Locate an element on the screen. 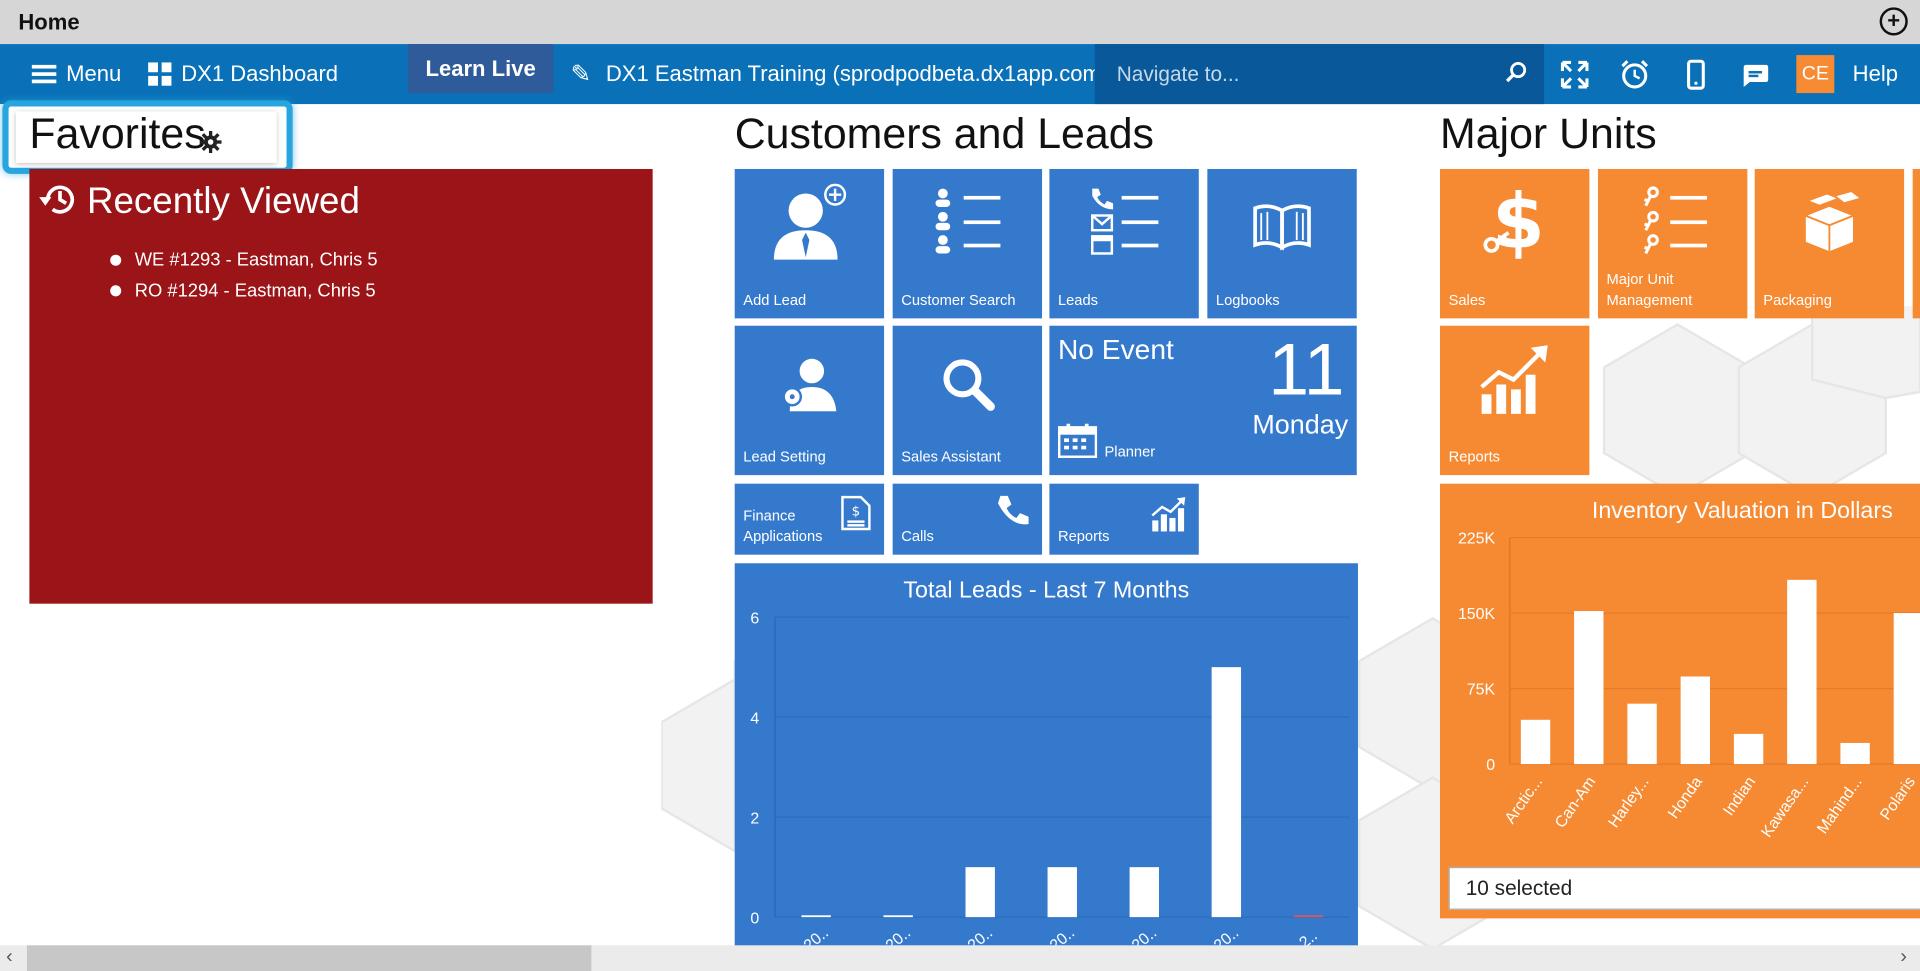 The image size is (1920, 971). open-book-icon is located at coordinates (1282, 227).